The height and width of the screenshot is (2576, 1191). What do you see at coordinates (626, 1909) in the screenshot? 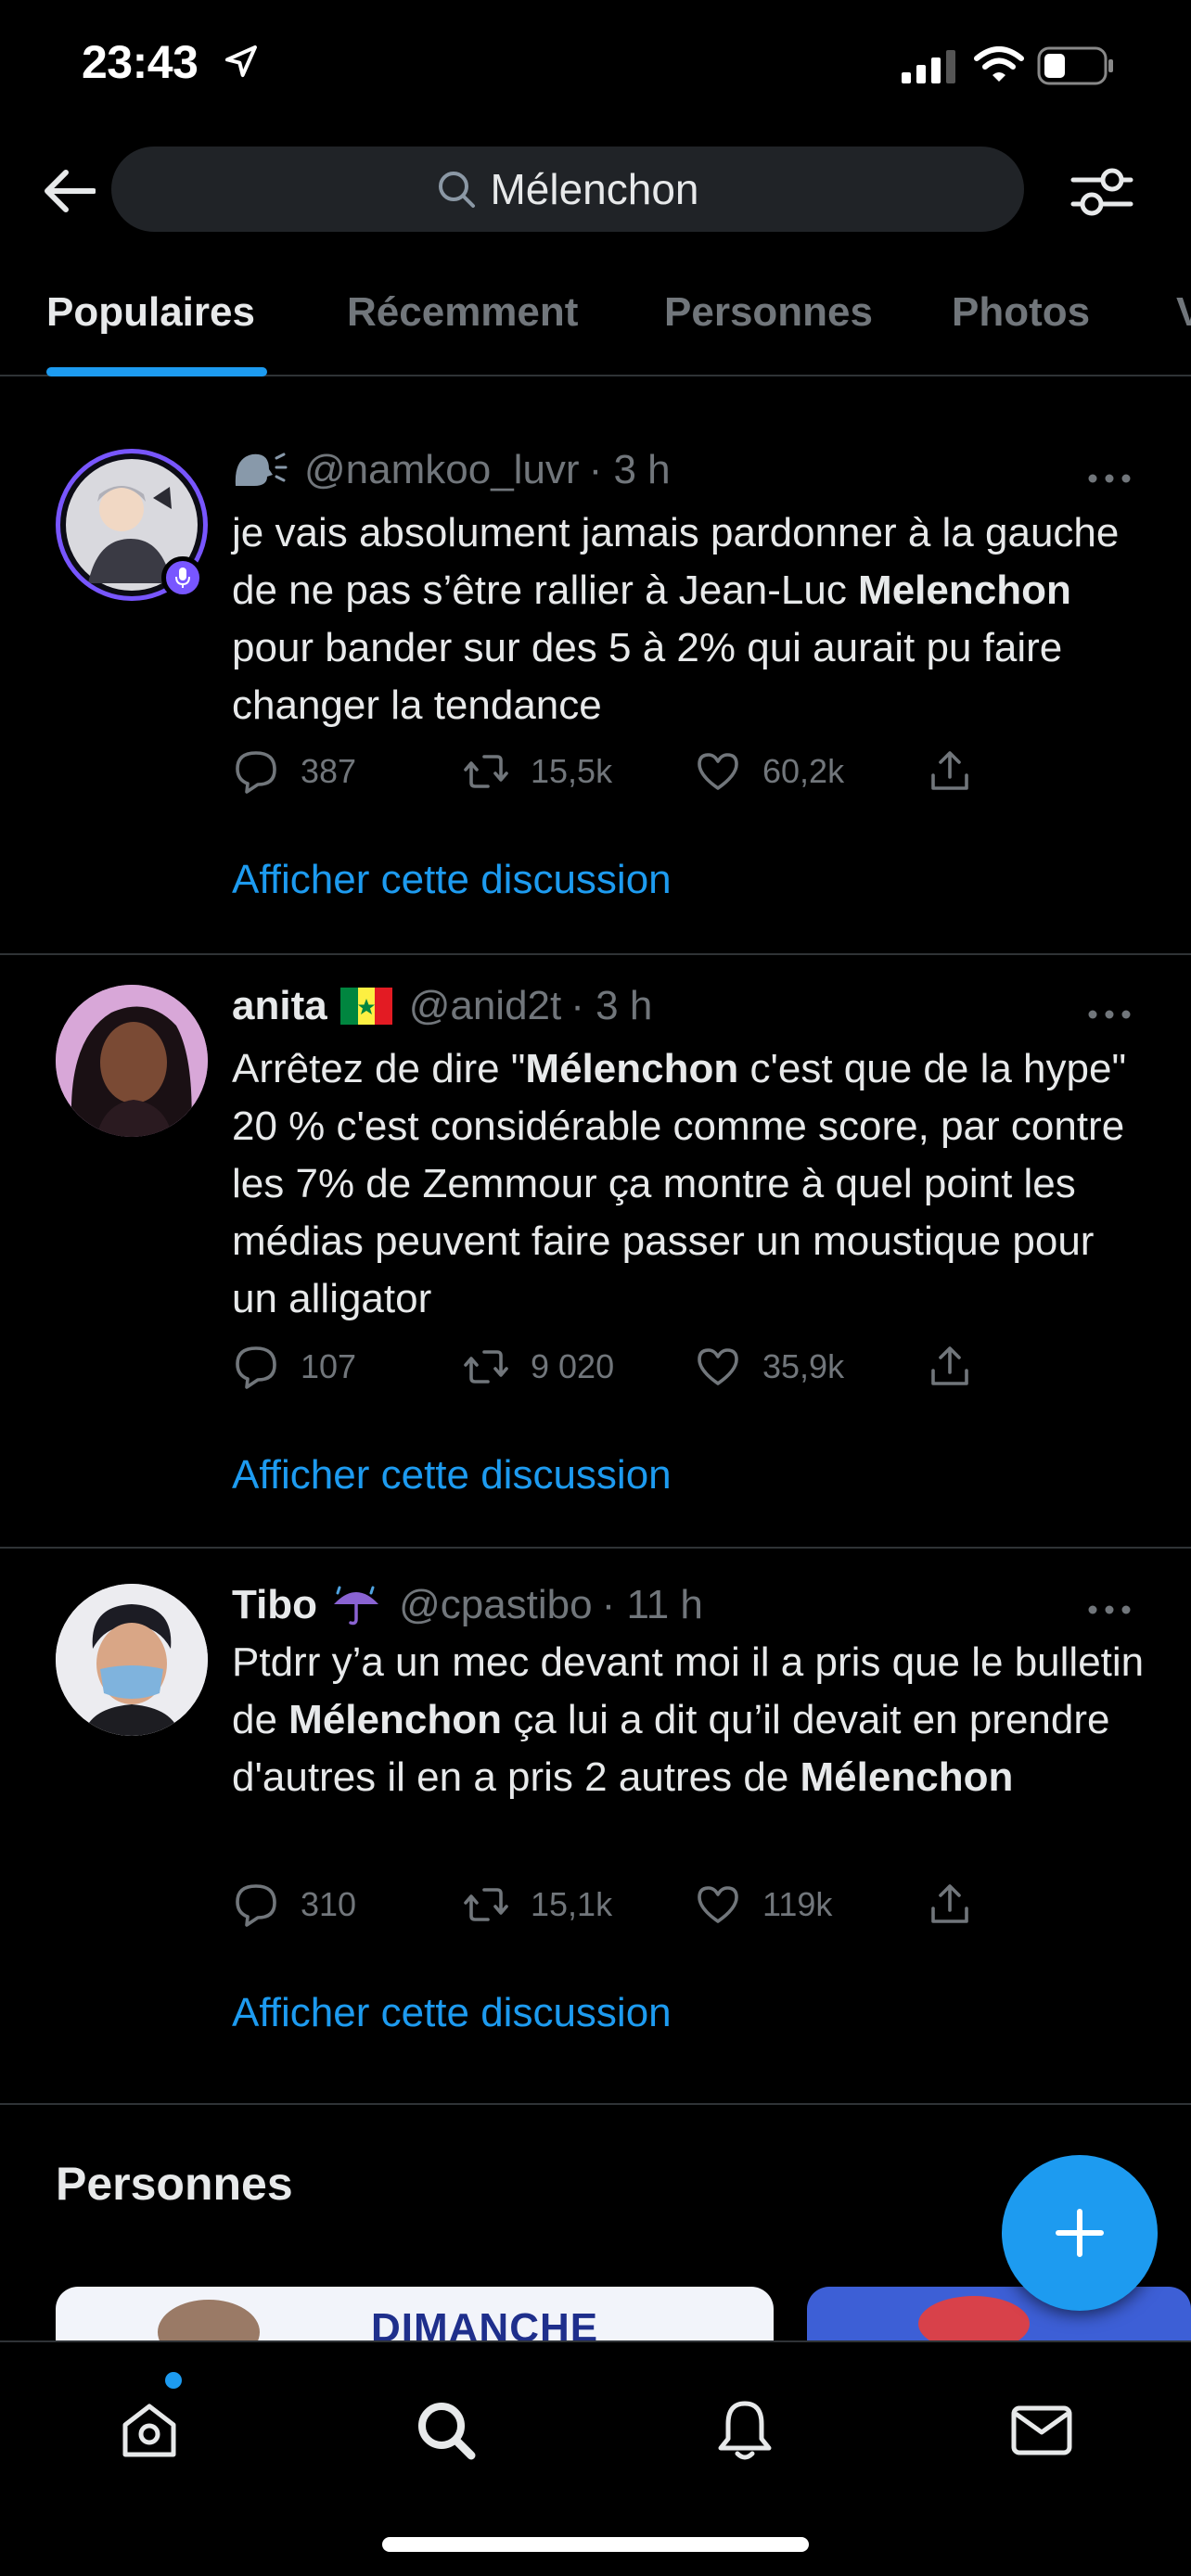
I see `tweet-actions: 310 15,1k 119k` at bounding box center [626, 1909].